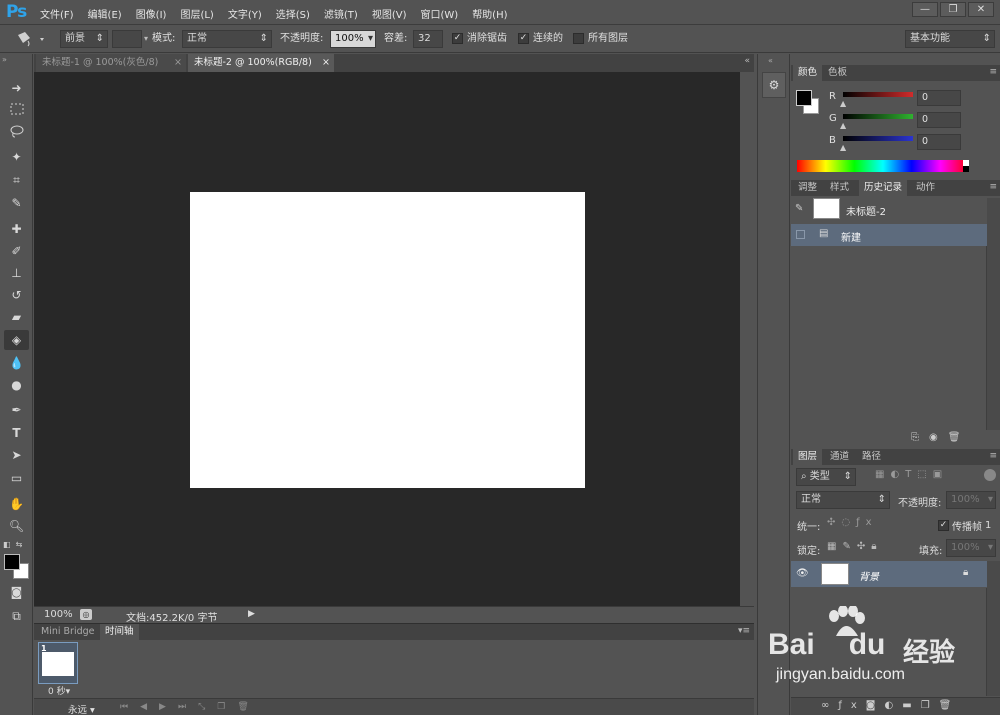 Image resolution: width=1000 pixels, height=715 pixels. What do you see at coordinates (16, 229) in the screenshot?
I see `healing-brush-tool-icon: ✚` at bounding box center [16, 229].